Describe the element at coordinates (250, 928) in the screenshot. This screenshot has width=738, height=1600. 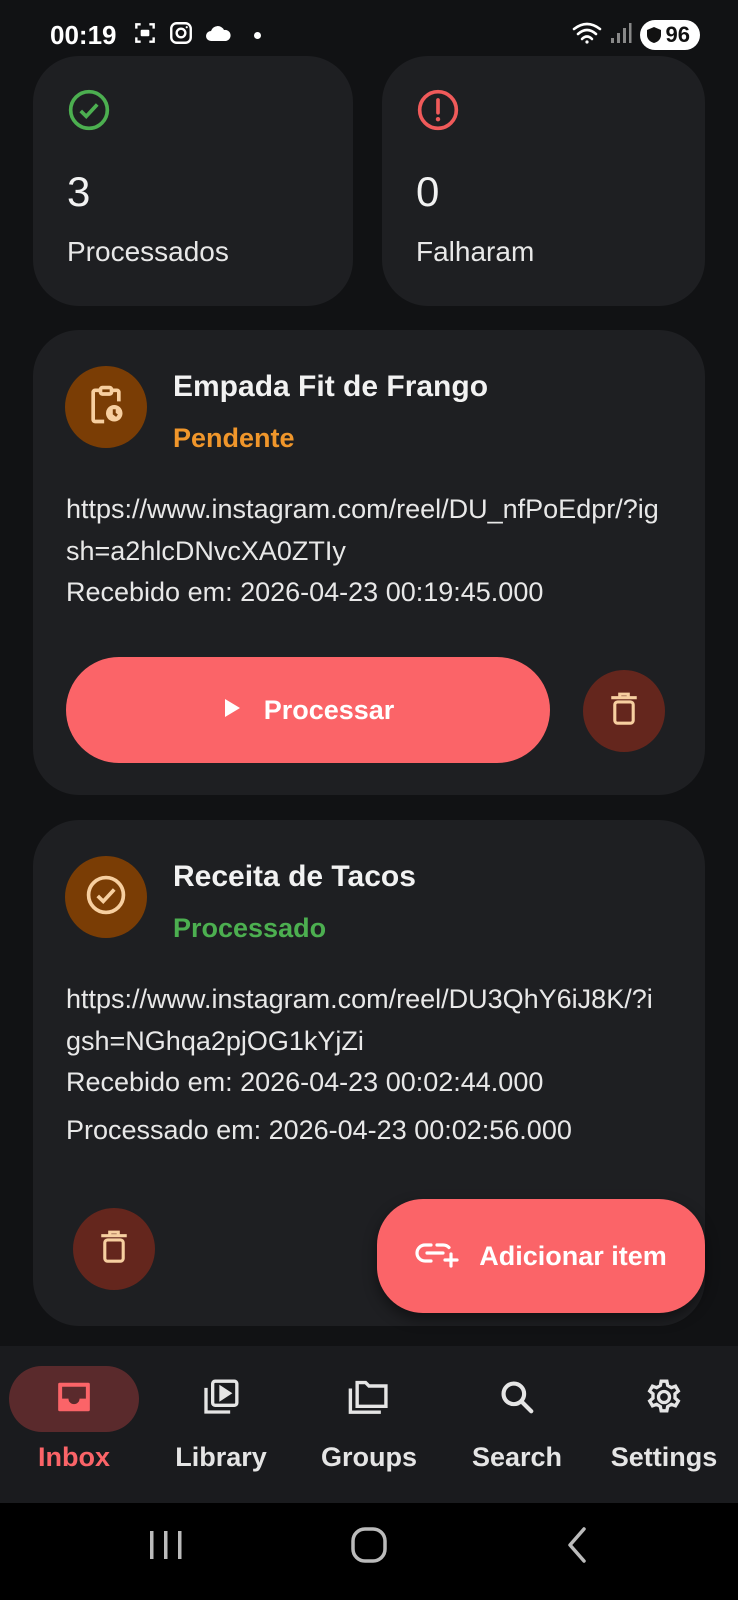
I see `item-status: Processado` at that location.